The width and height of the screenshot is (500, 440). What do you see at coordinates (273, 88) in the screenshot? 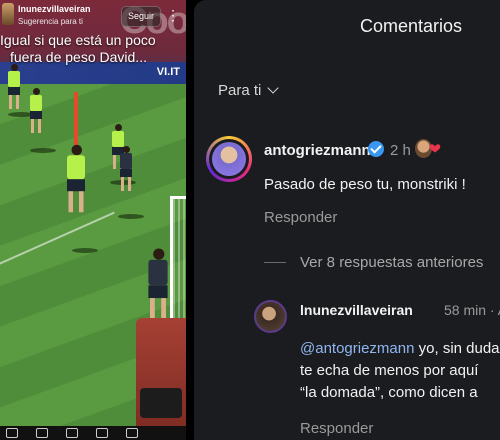
I see `chevron-down-icon` at bounding box center [273, 88].